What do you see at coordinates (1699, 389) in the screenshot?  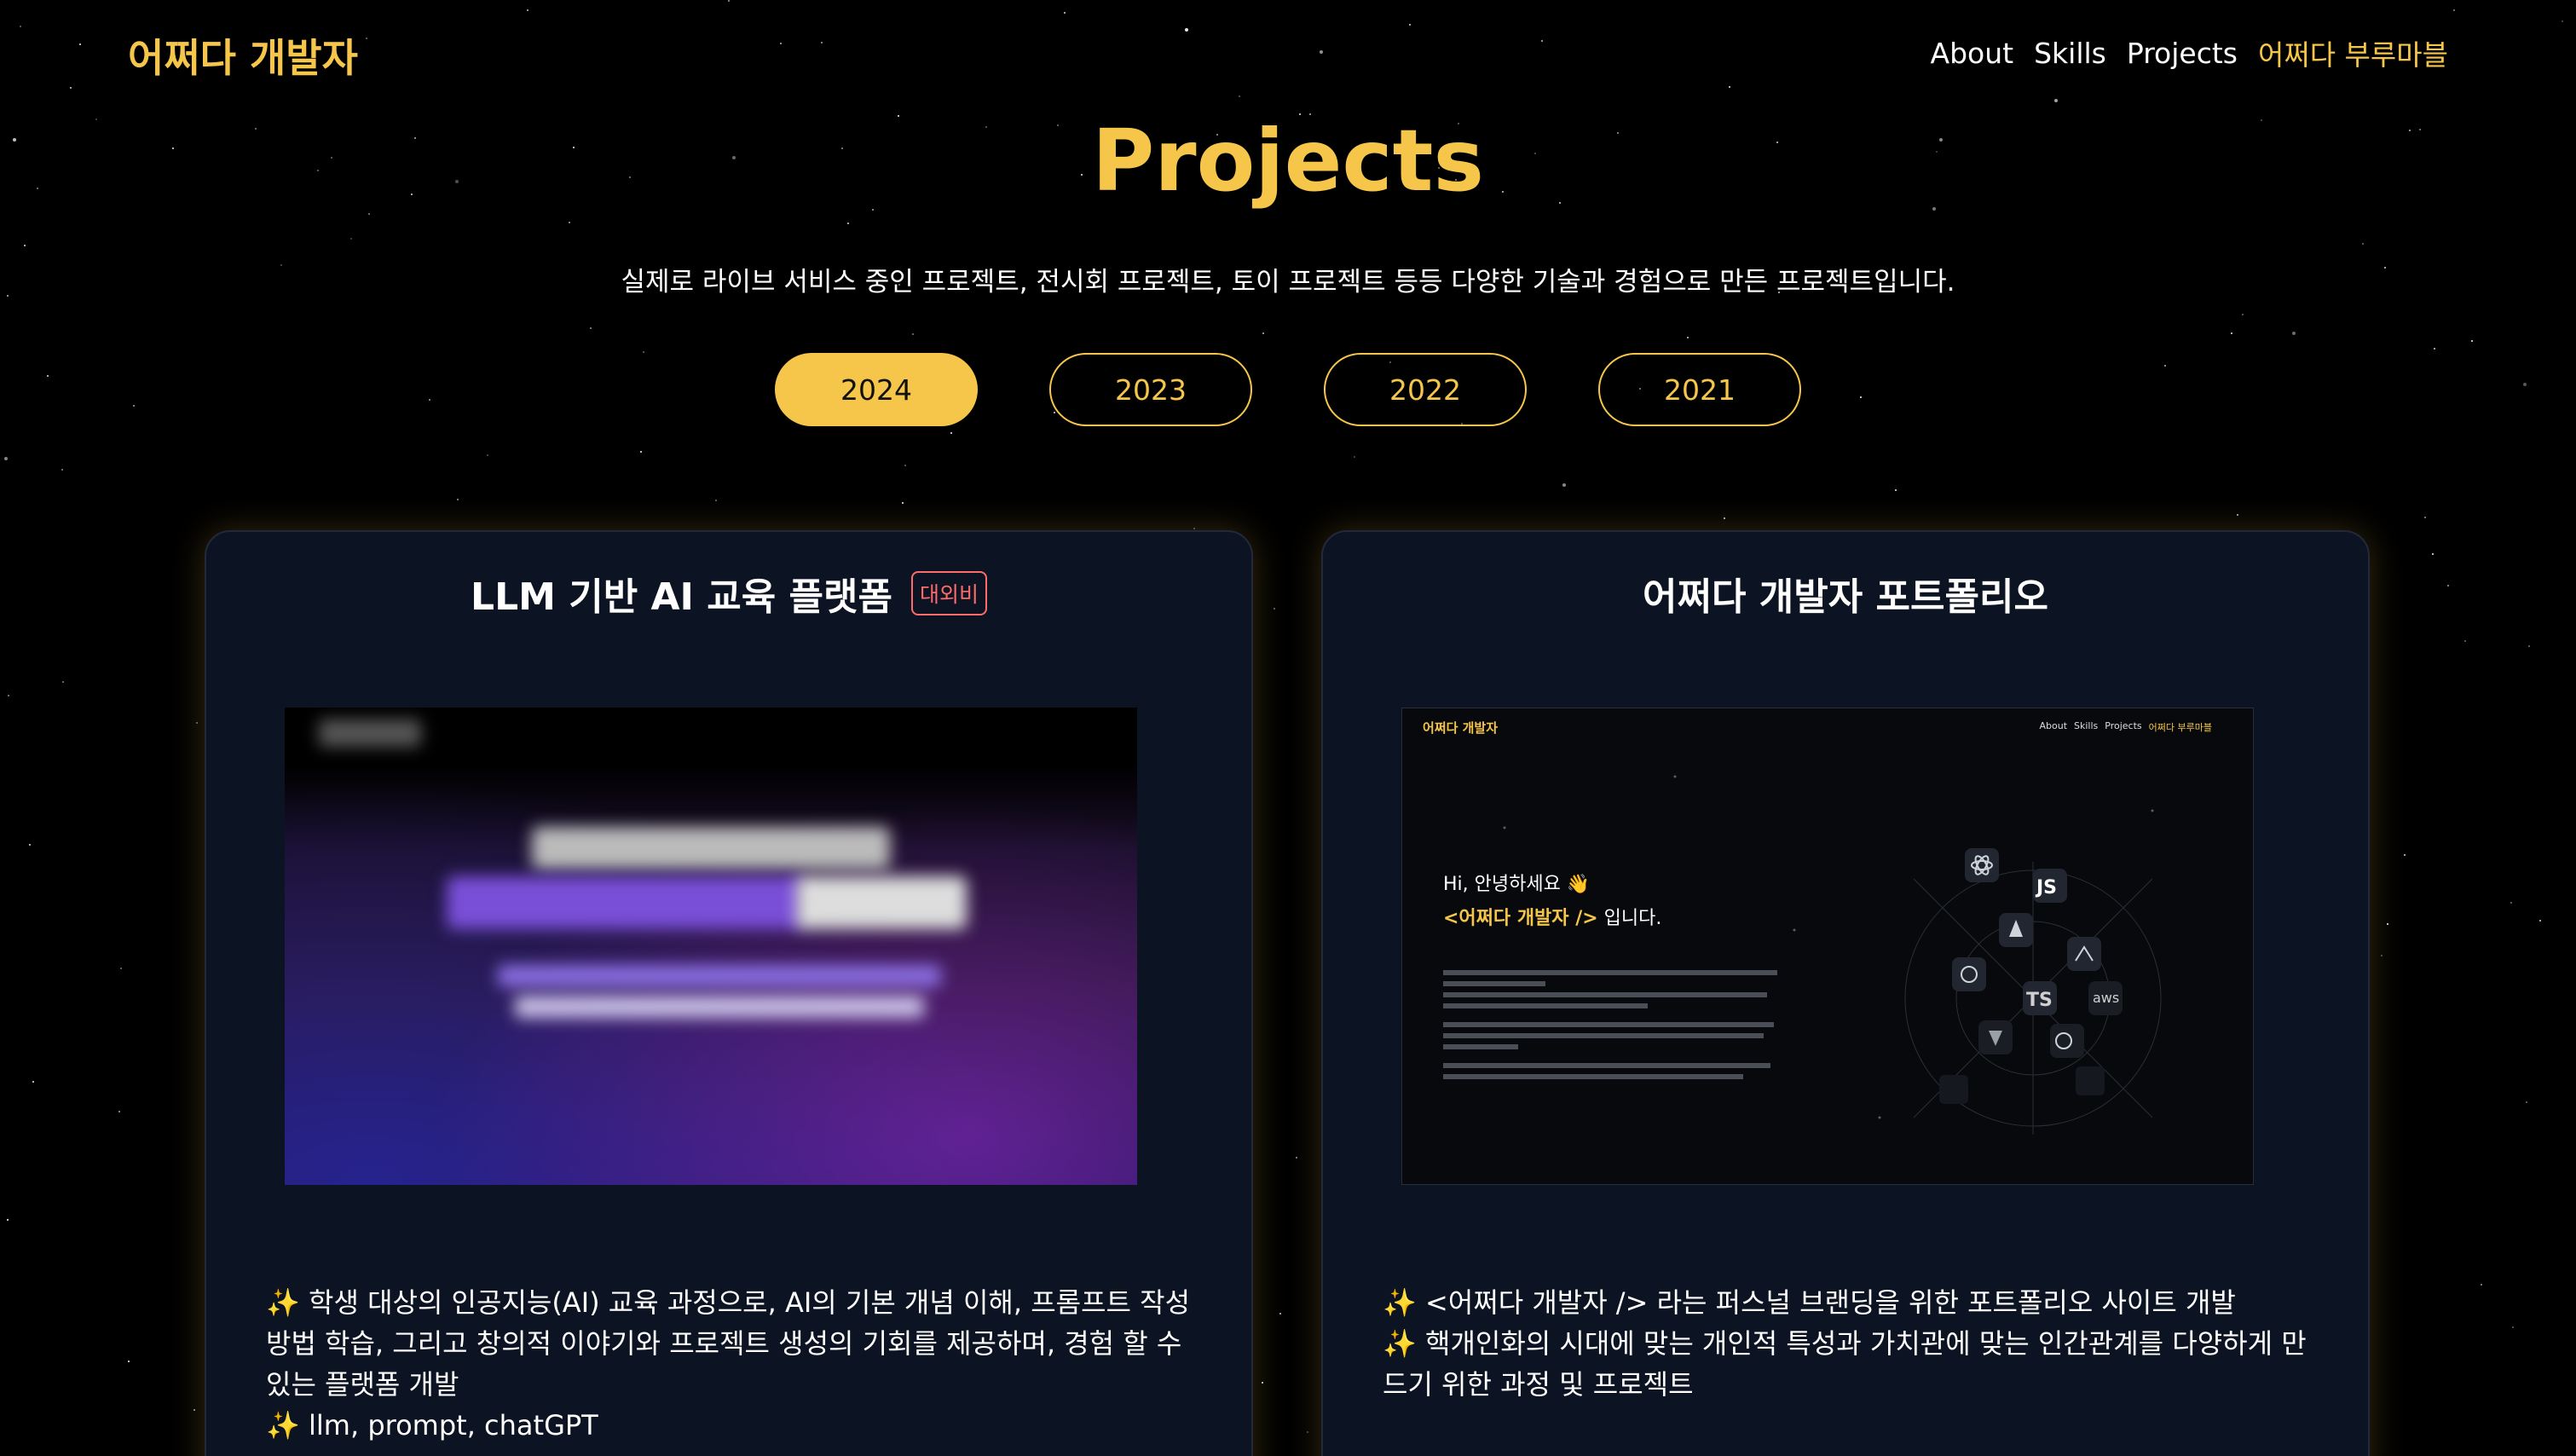 I see `year-tab-2021: 2021` at bounding box center [1699, 389].